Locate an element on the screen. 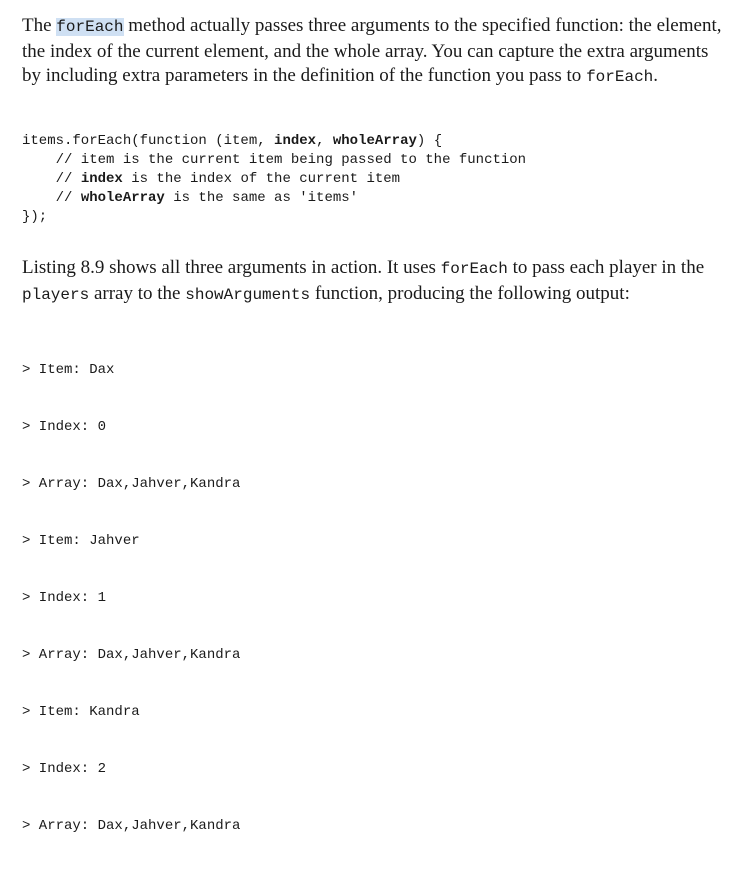 Image resolution: width=744 pixels, height=874 pixels. code-text: ) { is located at coordinates (429, 141).